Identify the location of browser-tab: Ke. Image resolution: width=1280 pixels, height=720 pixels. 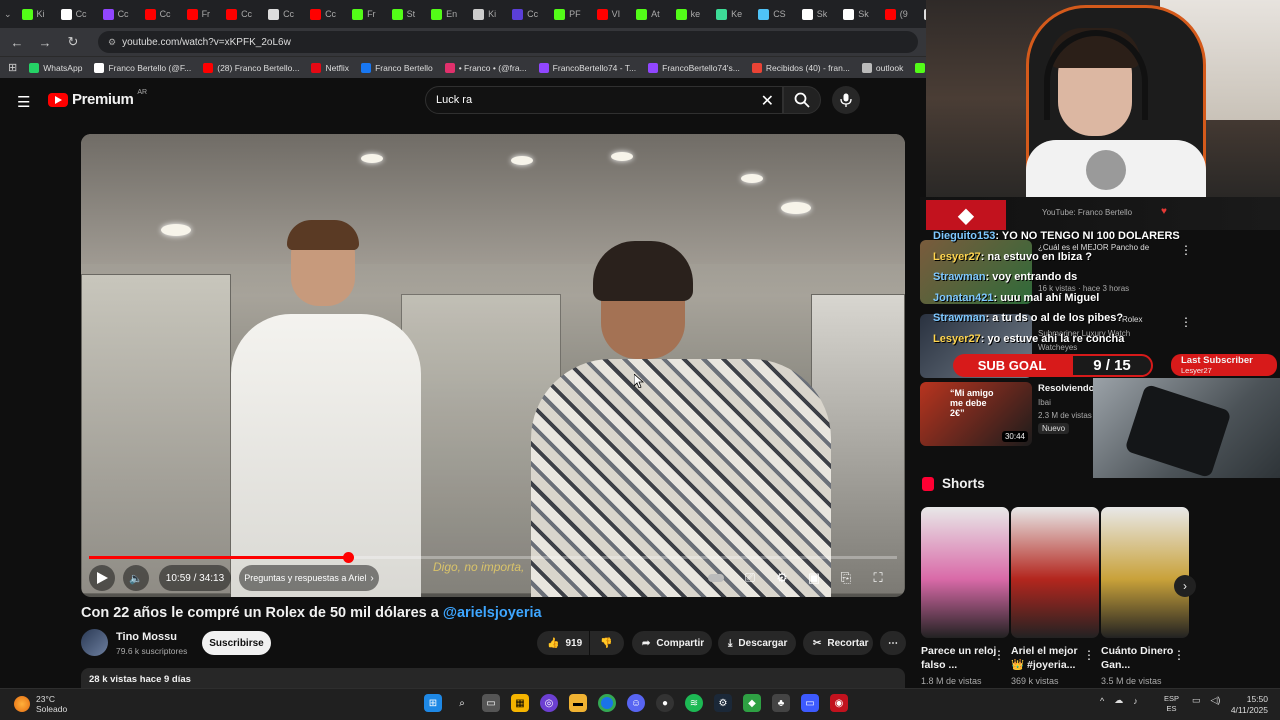
(729, 14).